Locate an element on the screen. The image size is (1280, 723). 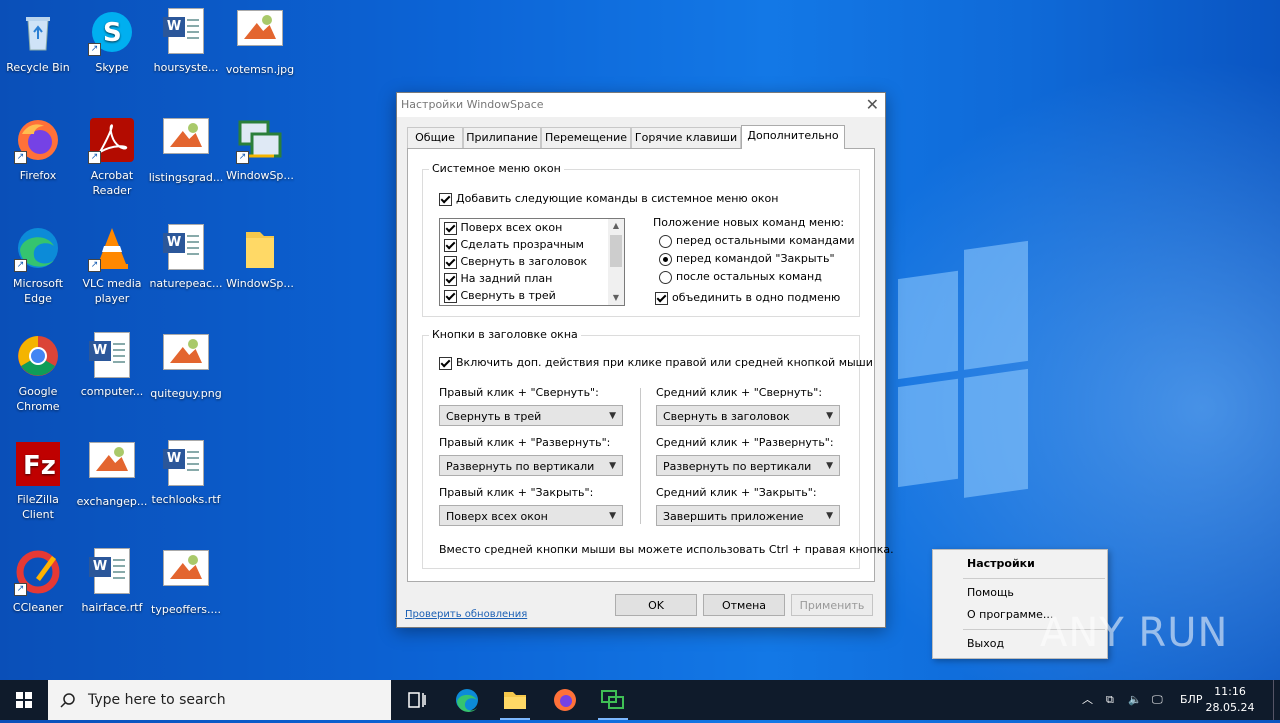
apply-button: Применить is located at coordinates (832, 605).